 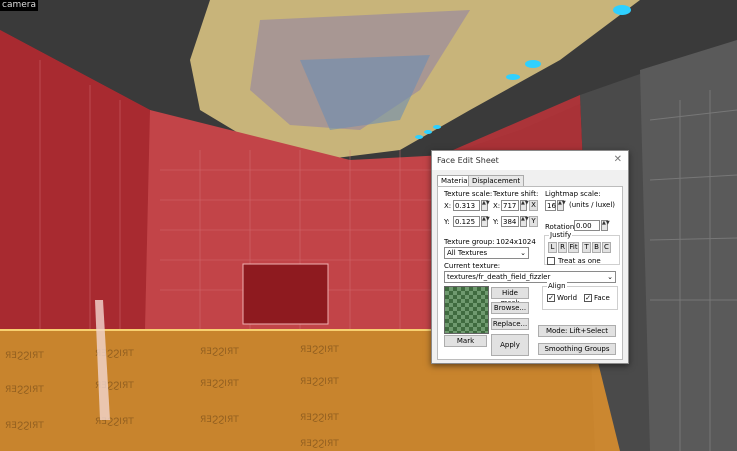 What do you see at coordinates (551, 261) in the screenshot?
I see `treat-as-one-checkbox` at bounding box center [551, 261].